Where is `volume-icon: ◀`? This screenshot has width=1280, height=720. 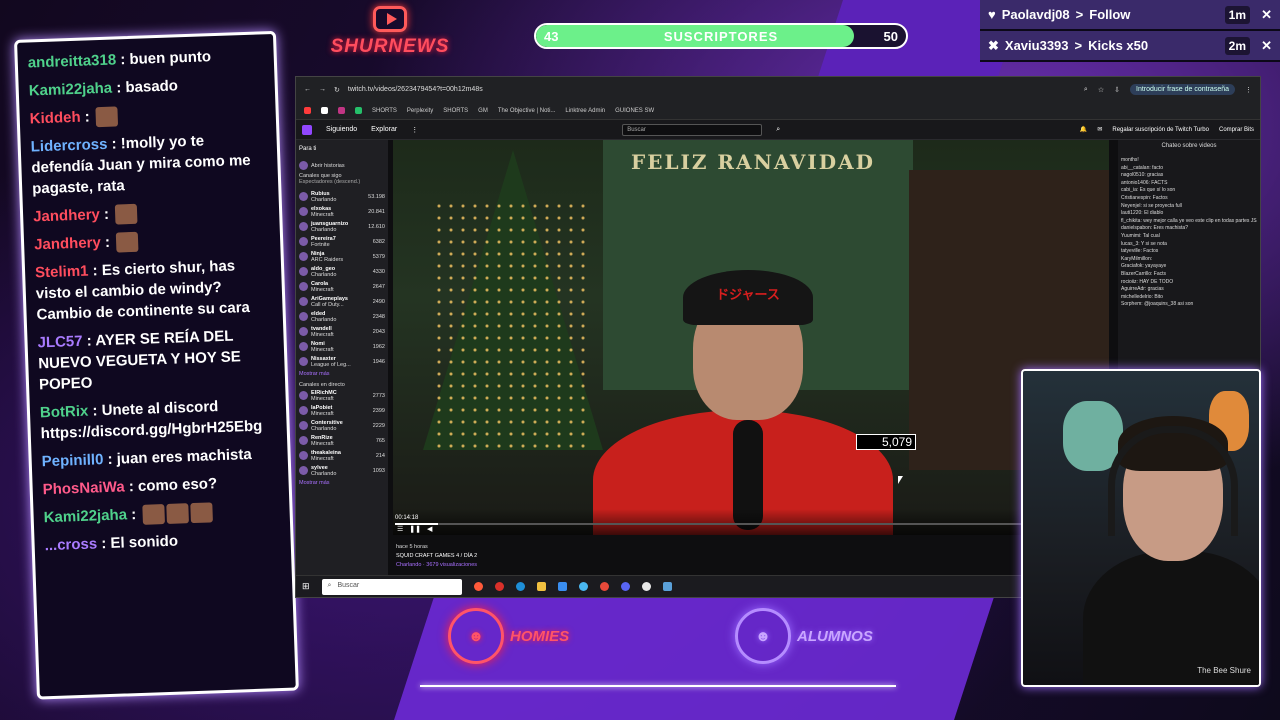 volume-icon: ◀ is located at coordinates (429, 529).